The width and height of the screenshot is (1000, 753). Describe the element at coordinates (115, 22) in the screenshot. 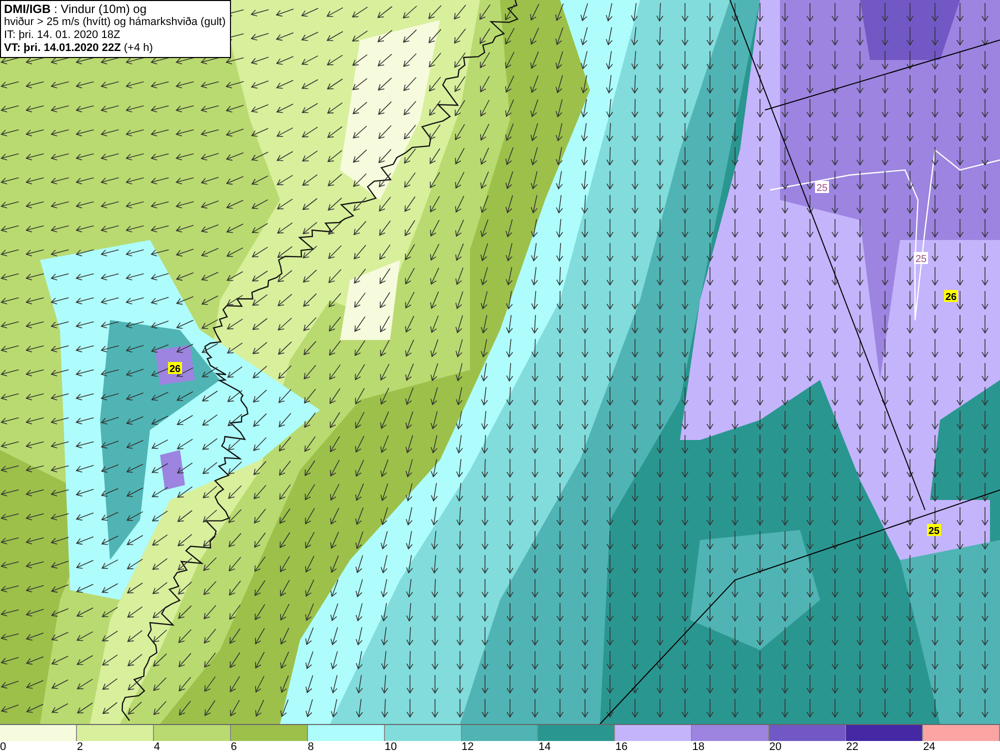

I see `title-line: hviður > 25 m/s (hvítt) og hámarkshviða (gult)` at that location.